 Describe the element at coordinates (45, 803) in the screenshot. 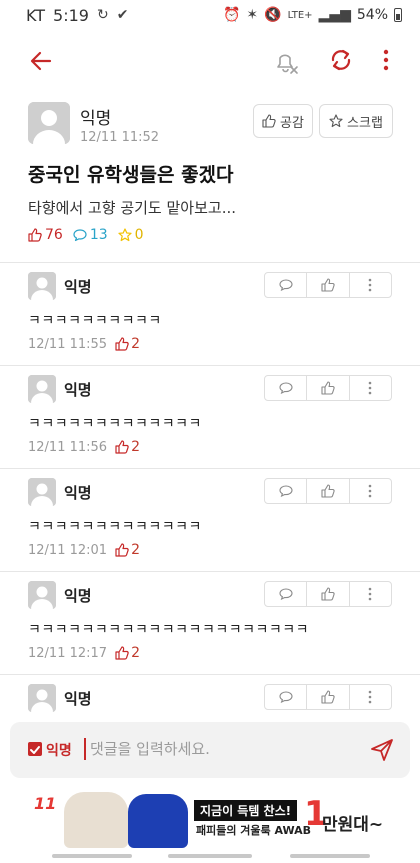

I see `ad-brand-logo: 11` at that location.